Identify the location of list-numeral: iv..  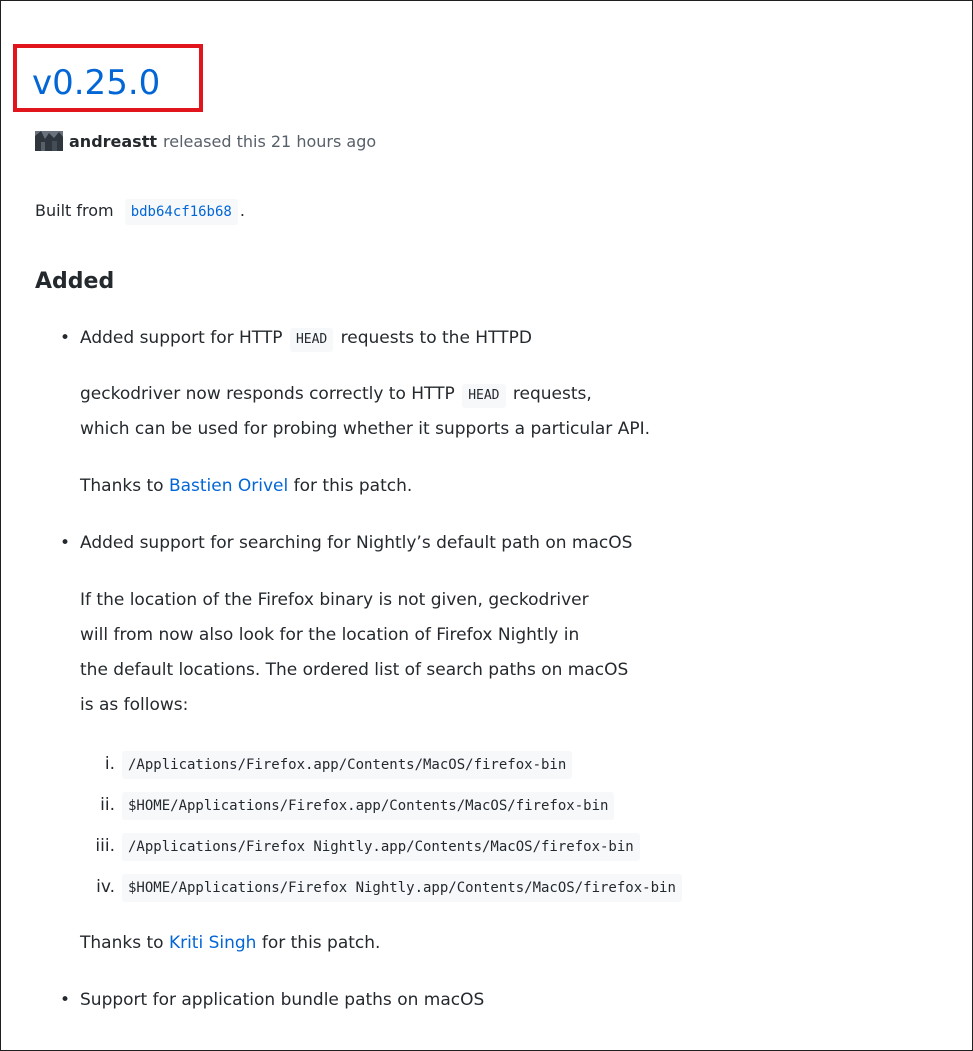
(105, 887).